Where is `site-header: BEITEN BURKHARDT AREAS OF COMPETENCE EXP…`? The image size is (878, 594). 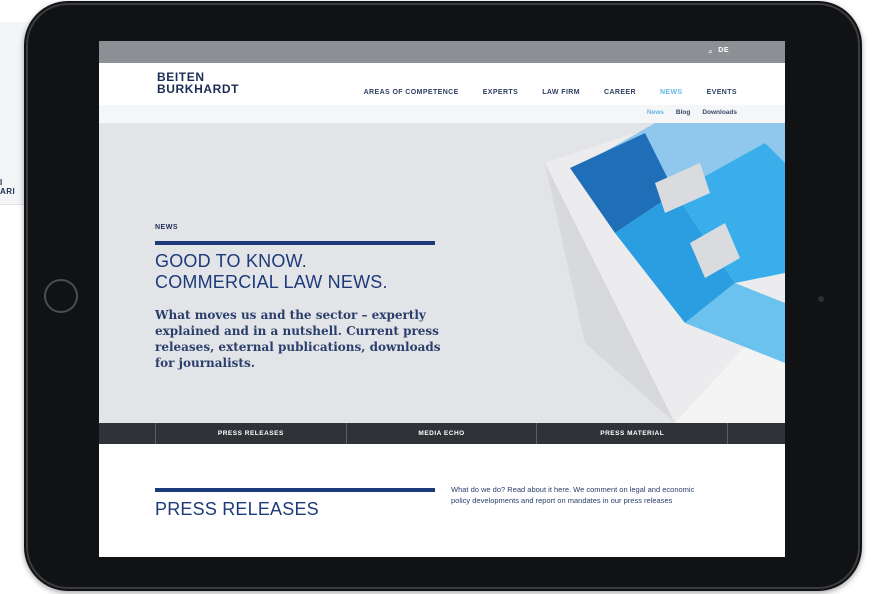
site-header: BEITEN BURKHARDT AREAS OF COMPETENCE EXP… is located at coordinates (442, 84).